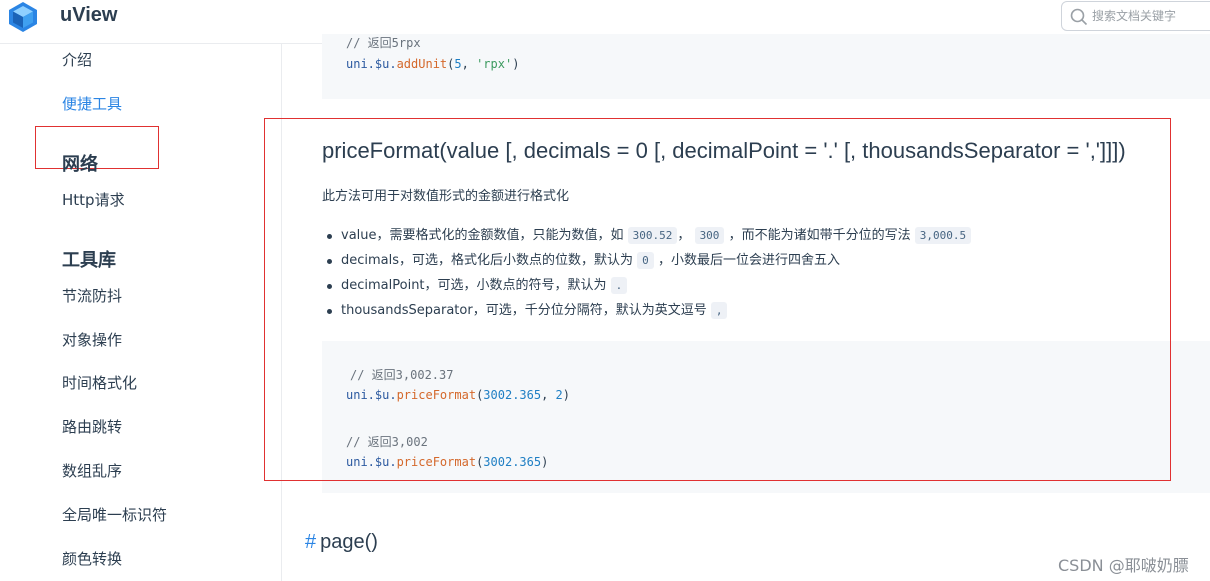  Describe the element at coordinates (1079, 17) in the screenshot. I see `search-icon` at that location.